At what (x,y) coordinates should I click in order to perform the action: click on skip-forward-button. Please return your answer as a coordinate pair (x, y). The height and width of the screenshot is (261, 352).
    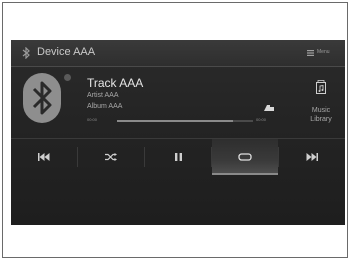
    Looking at the image, I should click on (312, 157).